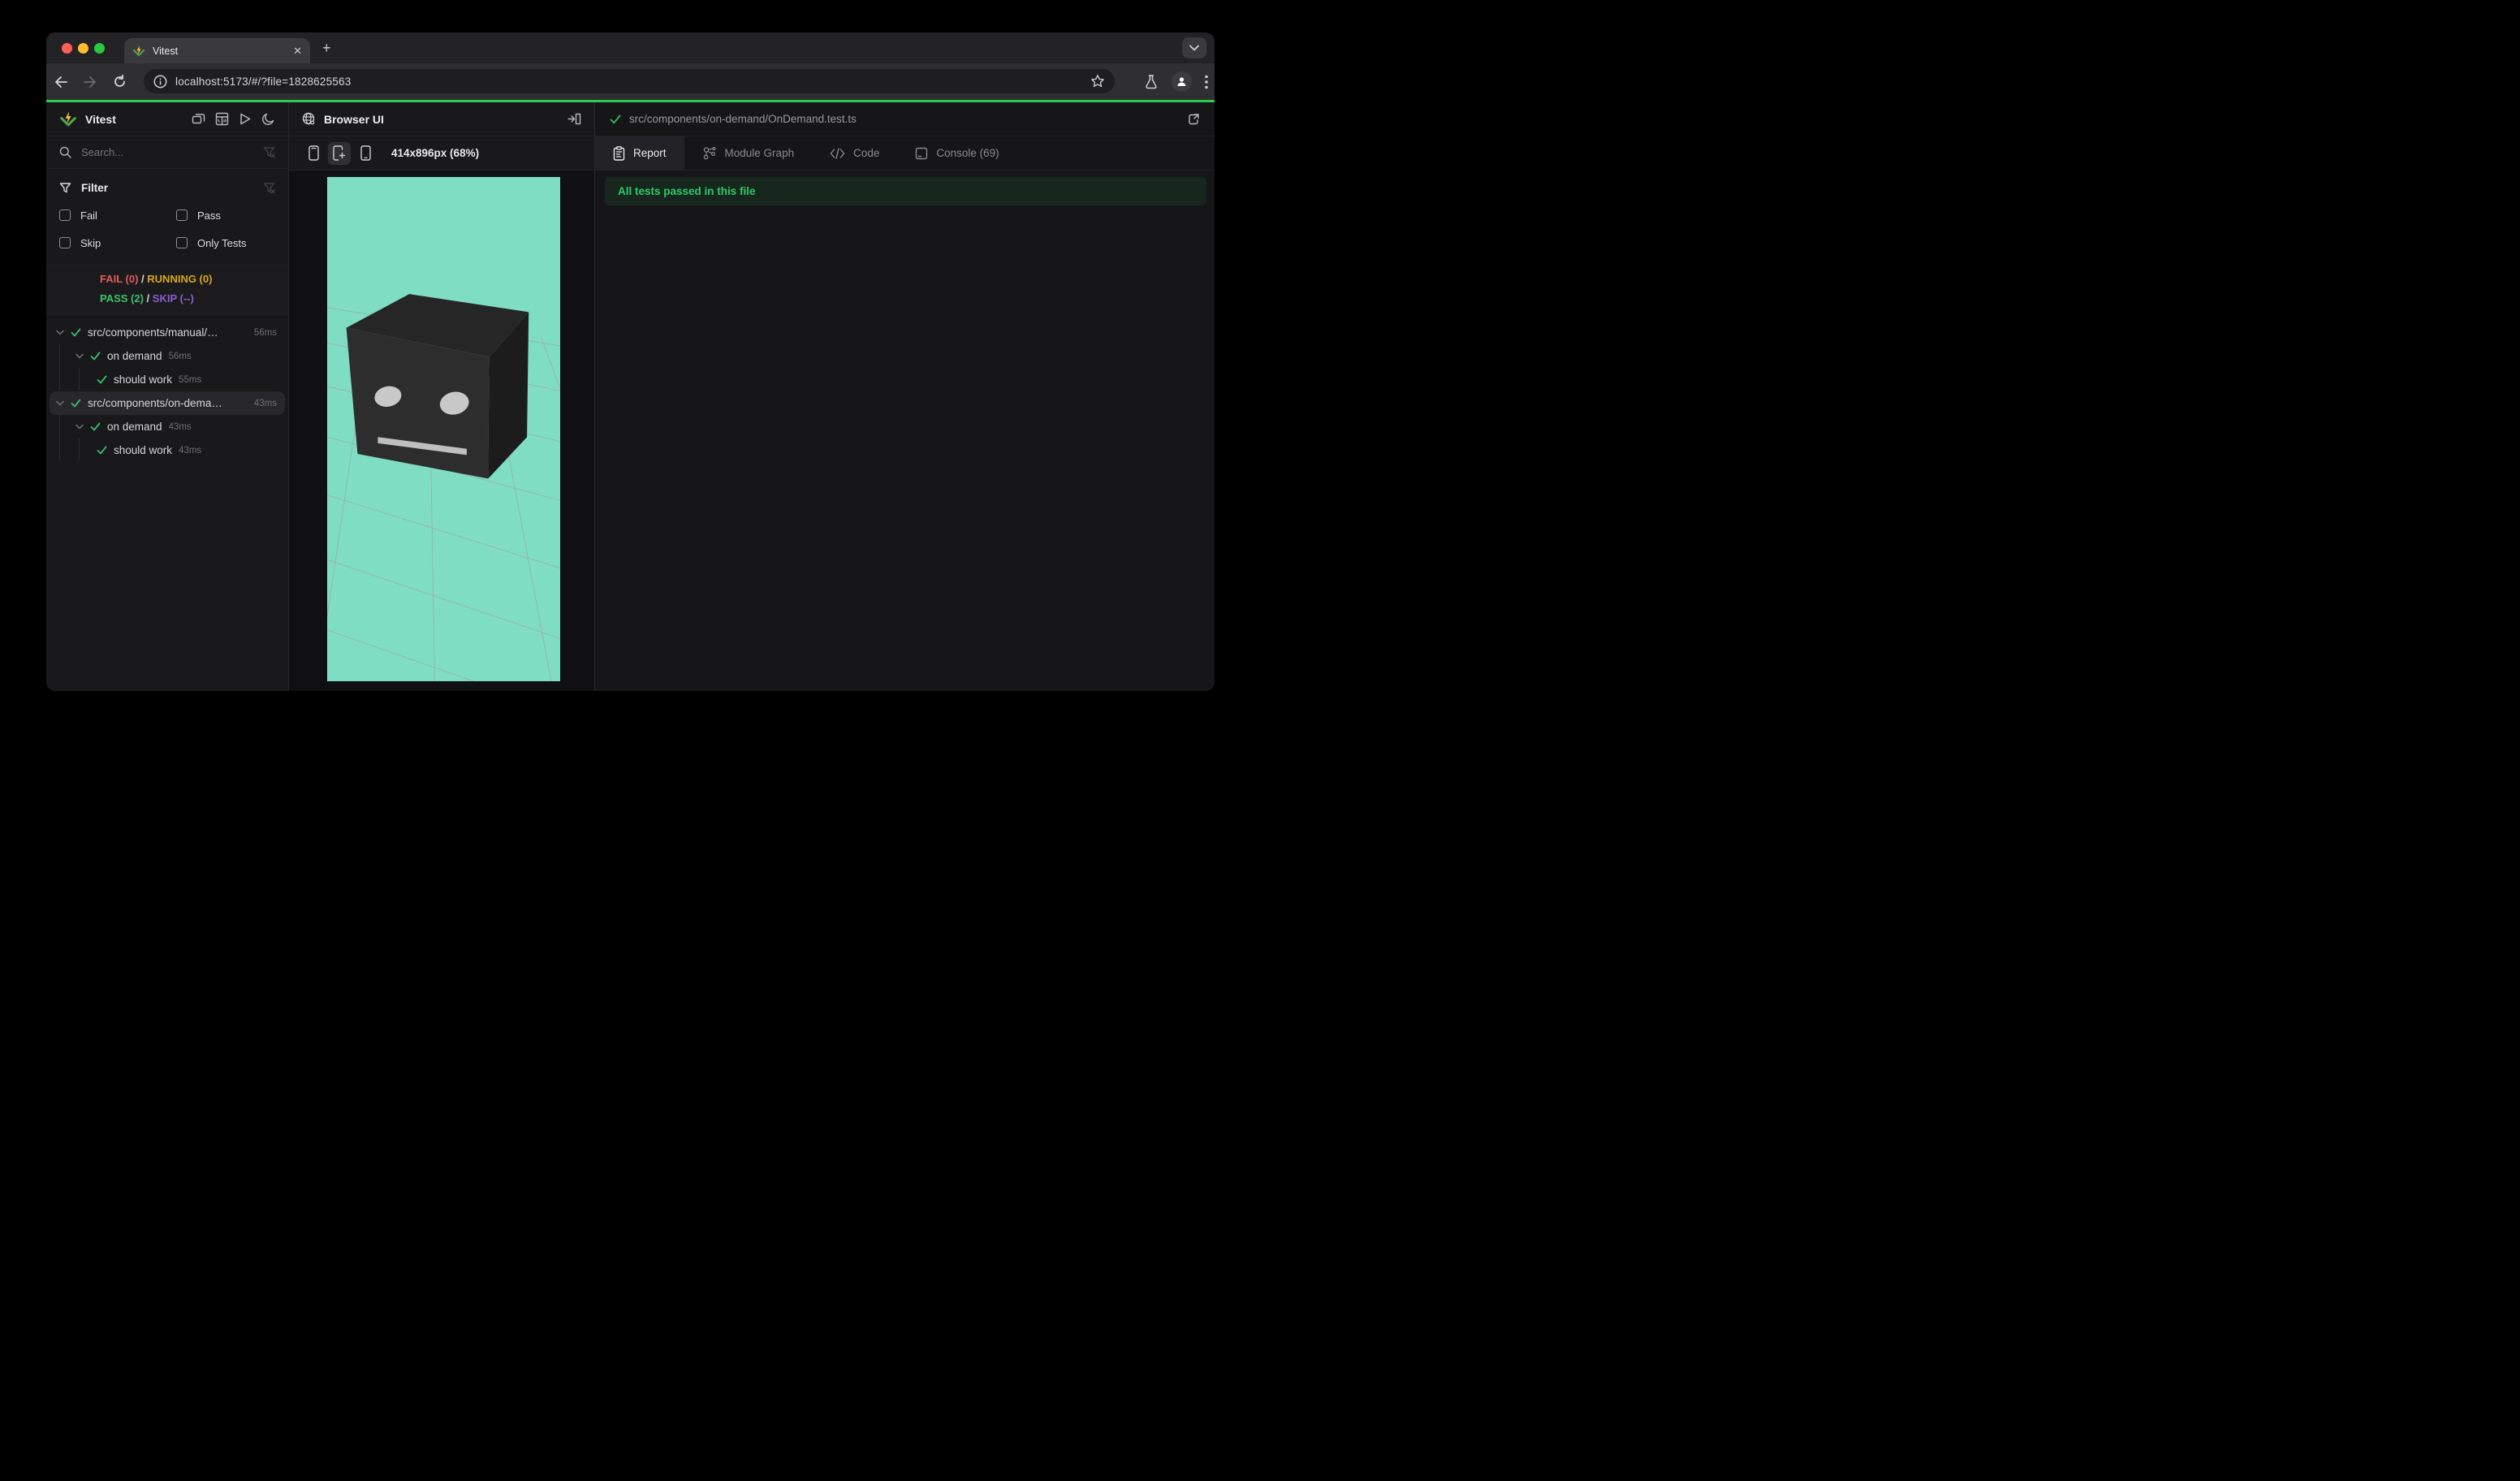 Image resolution: width=2520 pixels, height=1481 pixels. I want to click on test-case-row: should work 55ms, so click(167, 380).